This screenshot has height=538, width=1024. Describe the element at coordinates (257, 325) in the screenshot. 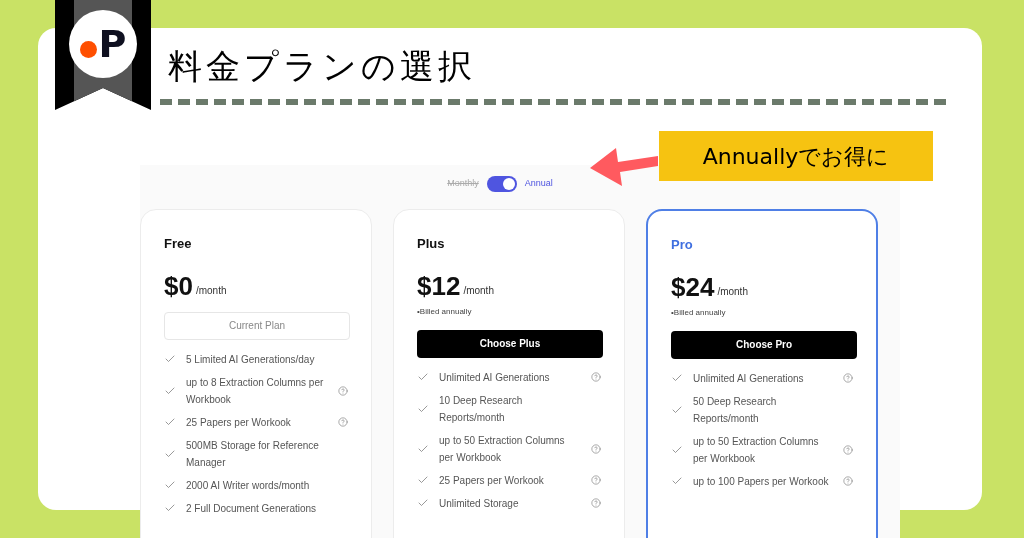

I see `current-plan-button: Current Plan` at that location.